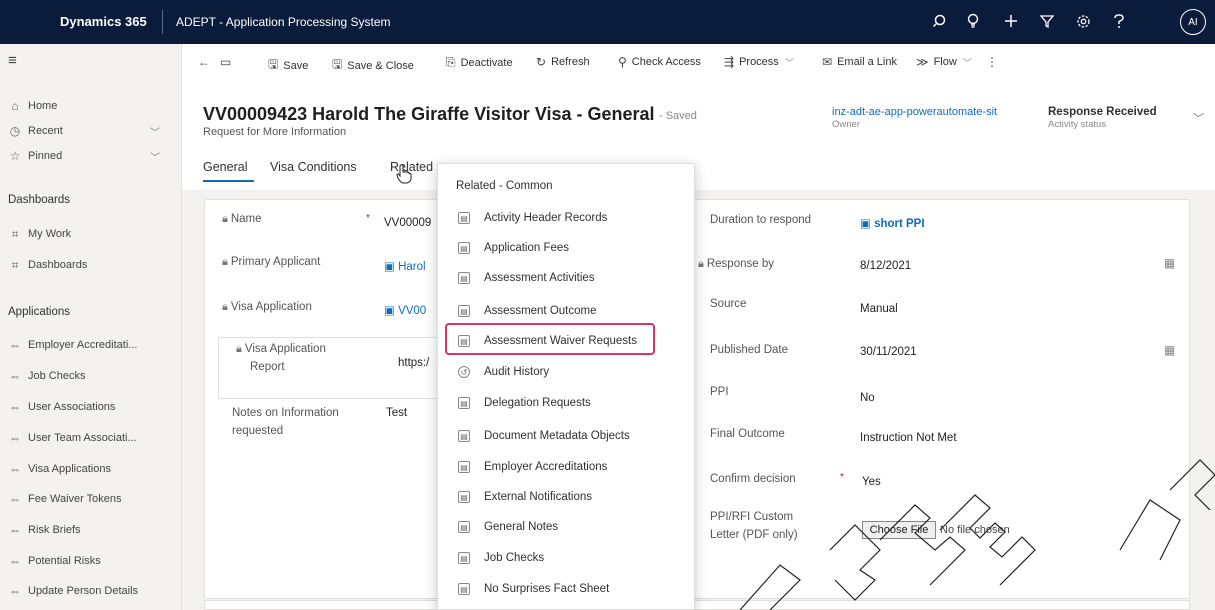 The height and width of the screenshot is (610, 1215). Describe the element at coordinates (45, 131) in the screenshot. I see `sidebar-item-label: Recent` at that location.